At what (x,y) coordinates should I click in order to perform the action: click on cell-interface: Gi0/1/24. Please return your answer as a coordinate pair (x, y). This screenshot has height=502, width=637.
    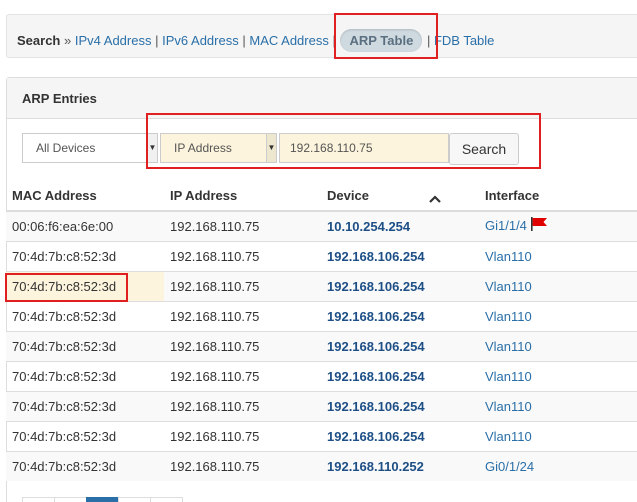
    Looking at the image, I should click on (558, 465).